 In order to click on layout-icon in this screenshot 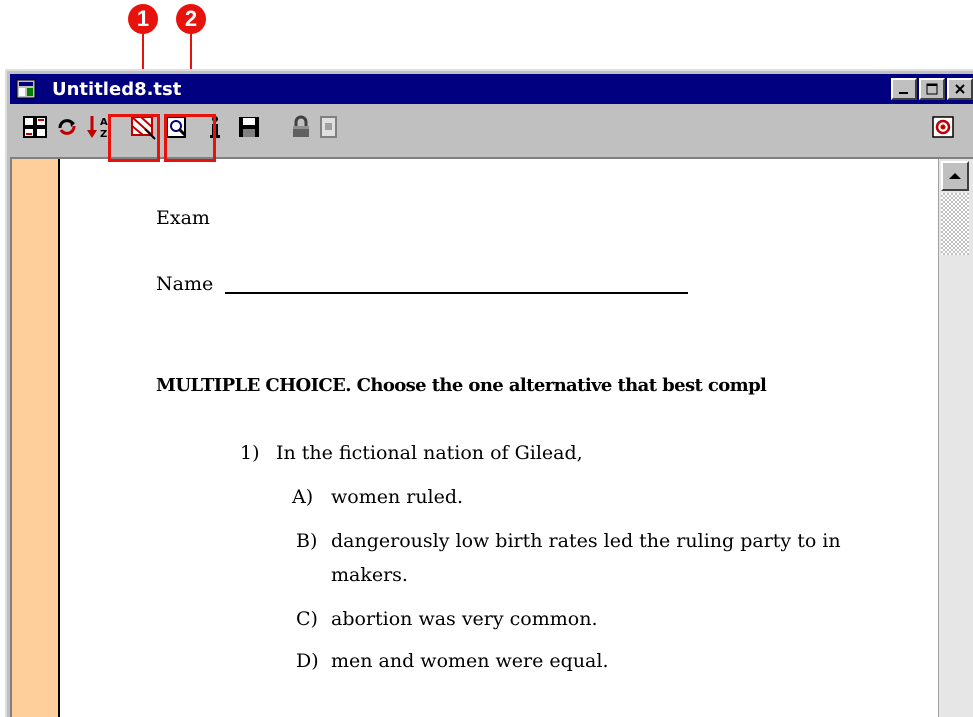, I will do `click(35, 127)`.